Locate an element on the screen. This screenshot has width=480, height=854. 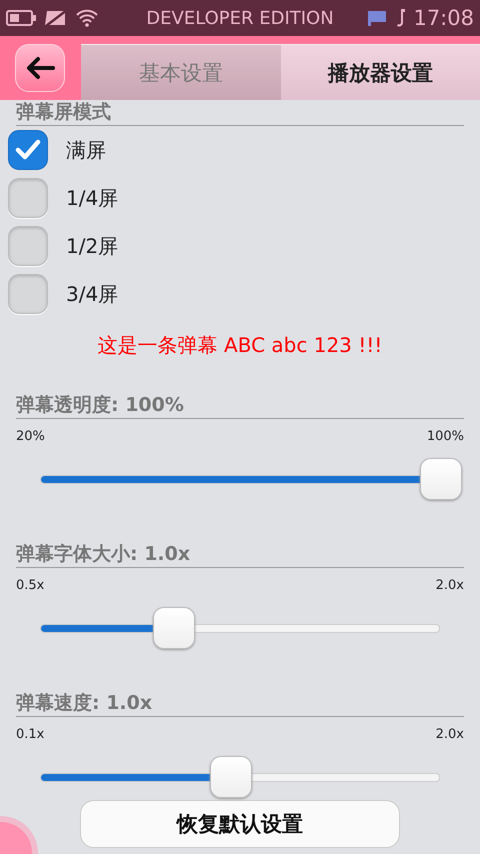
battery-icon is located at coordinates (21, 18).